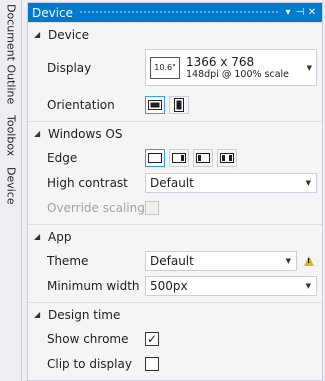 The image size is (325, 381). What do you see at coordinates (60, 236) in the screenshot?
I see `section-title: App` at bounding box center [60, 236].